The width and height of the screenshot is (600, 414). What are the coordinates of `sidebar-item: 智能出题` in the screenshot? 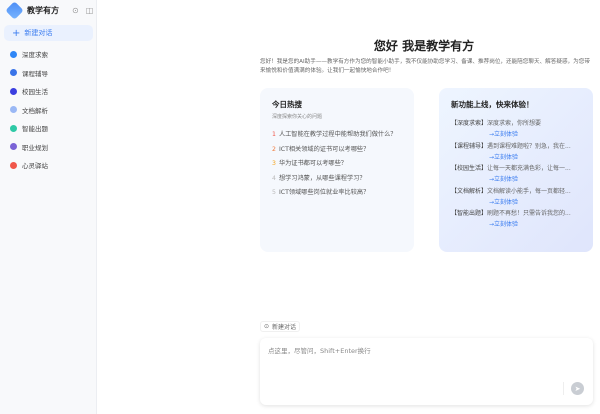 It's located at (29, 128).